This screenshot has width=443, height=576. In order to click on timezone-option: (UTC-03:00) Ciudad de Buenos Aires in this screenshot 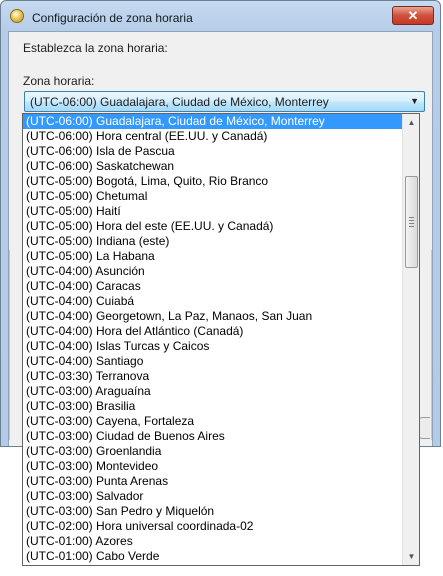, I will do `click(213, 436)`.